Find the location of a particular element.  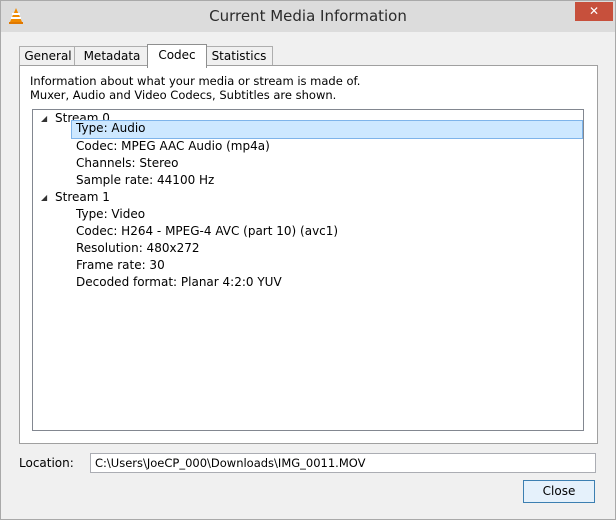

tab-metadata: Metadata is located at coordinates (112, 55).